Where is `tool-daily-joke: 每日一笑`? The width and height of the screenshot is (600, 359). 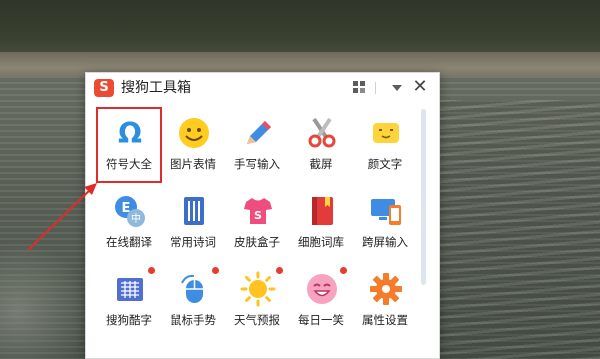 tool-daily-joke: 每日一笑 is located at coordinates (321, 301).